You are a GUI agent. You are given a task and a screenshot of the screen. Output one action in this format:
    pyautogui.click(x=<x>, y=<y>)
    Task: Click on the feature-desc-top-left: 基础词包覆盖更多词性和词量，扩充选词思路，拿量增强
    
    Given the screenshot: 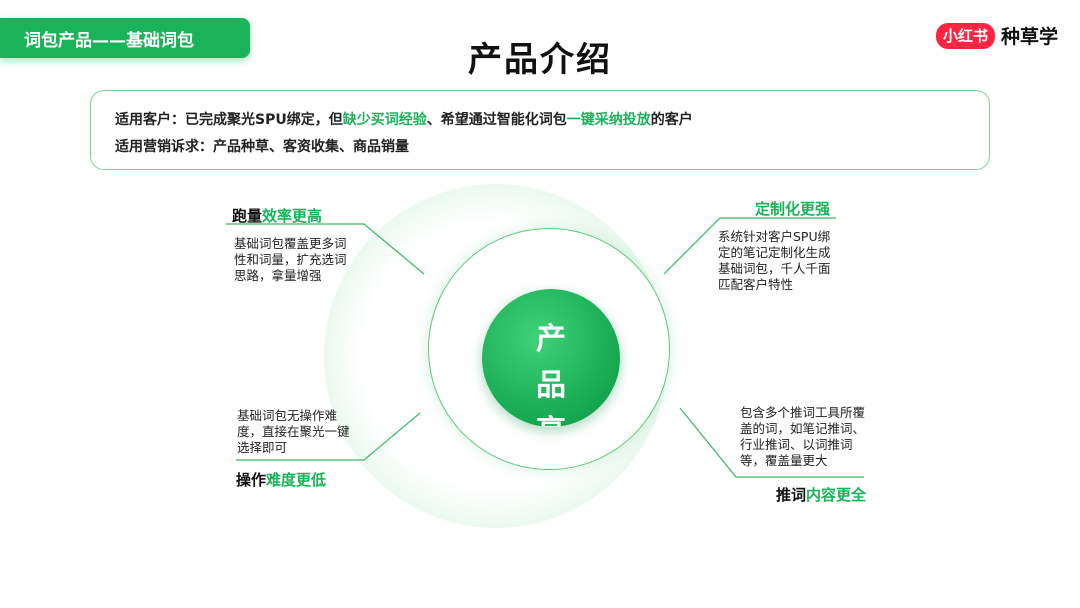 What is the action you would take?
    pyautogui.click(x=290, y=259)
    